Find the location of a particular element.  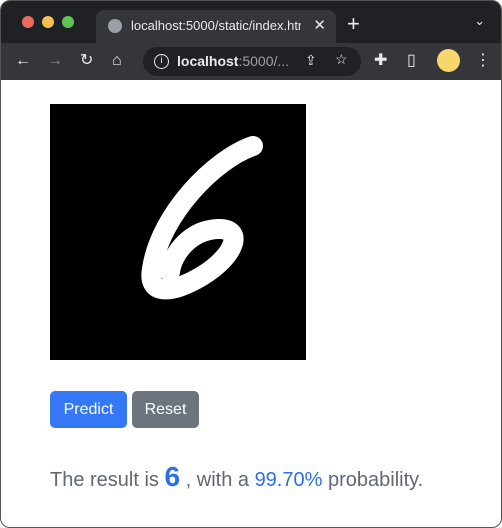

address-bar: i localhost:5000/... ⇪ ☆ is located at coordinates (252, 61).